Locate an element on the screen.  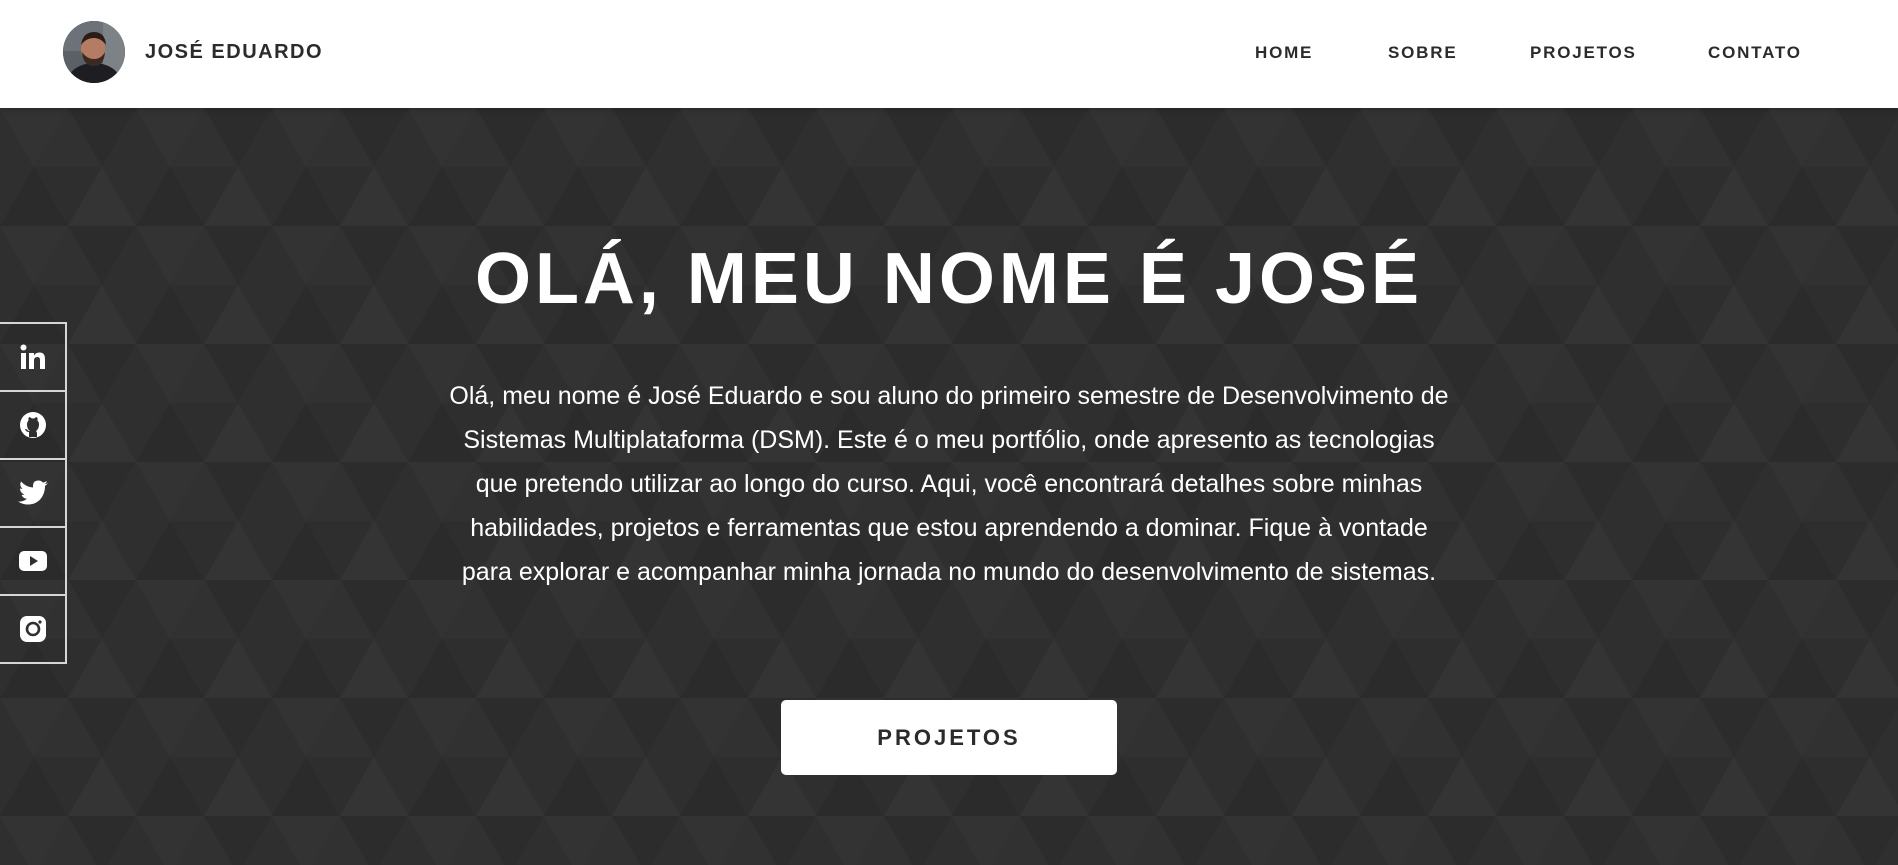
youtube-icon is located at coordinates (32, 561).